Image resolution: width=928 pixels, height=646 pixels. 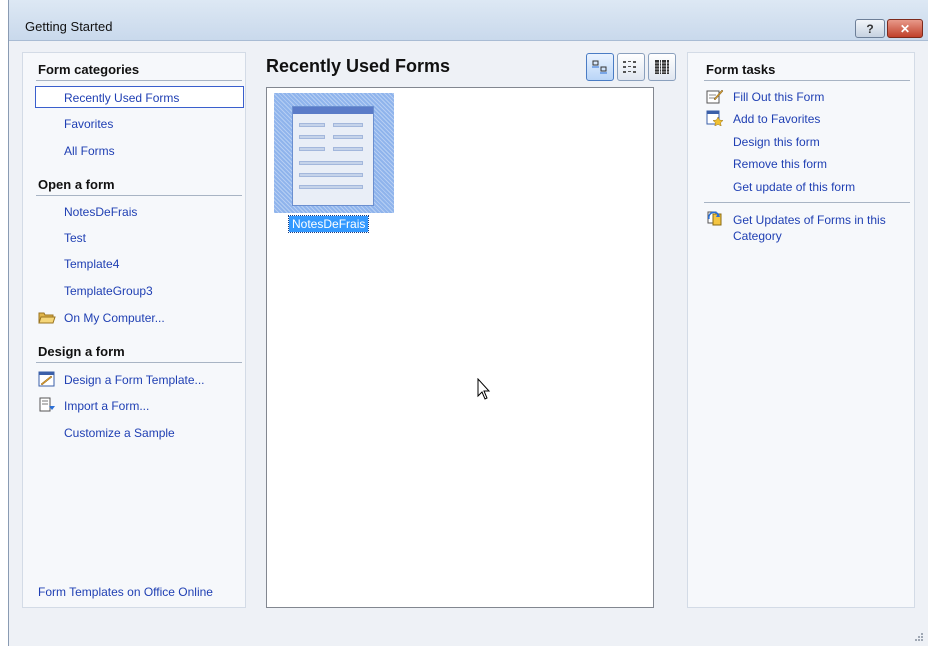 I want to click on design-template-icon, so click(x=46, y=379).